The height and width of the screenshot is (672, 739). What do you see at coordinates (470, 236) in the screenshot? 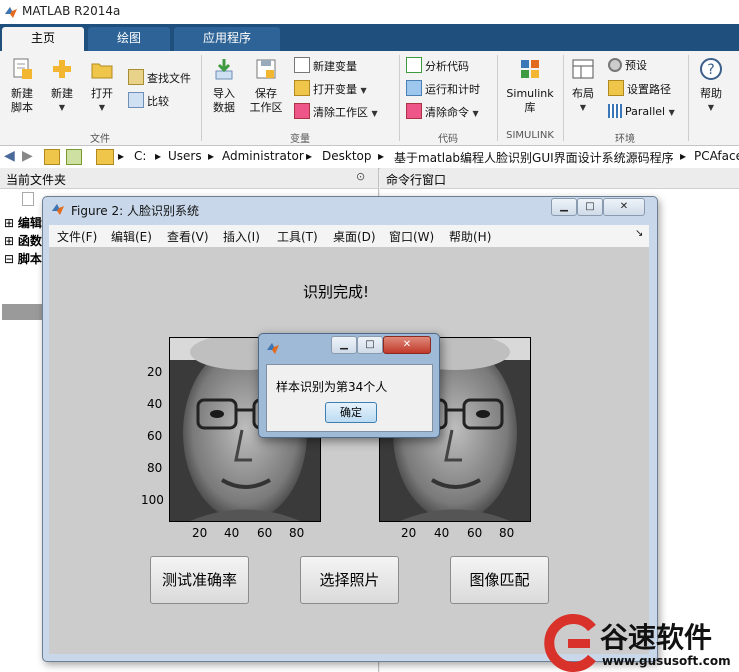
I see `menu-help: 帮助(H)` at bounding box center [470, 236].